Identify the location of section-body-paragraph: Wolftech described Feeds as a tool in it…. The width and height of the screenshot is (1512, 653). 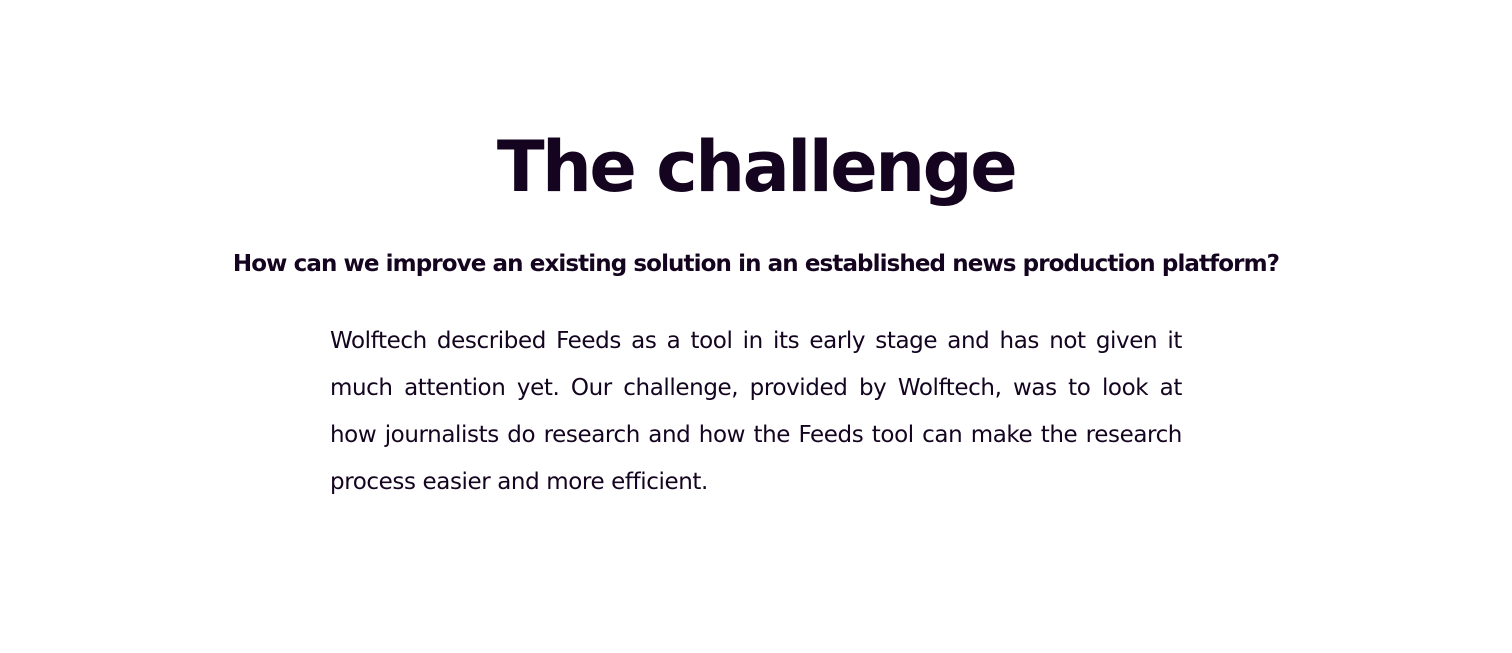
(756, 411).